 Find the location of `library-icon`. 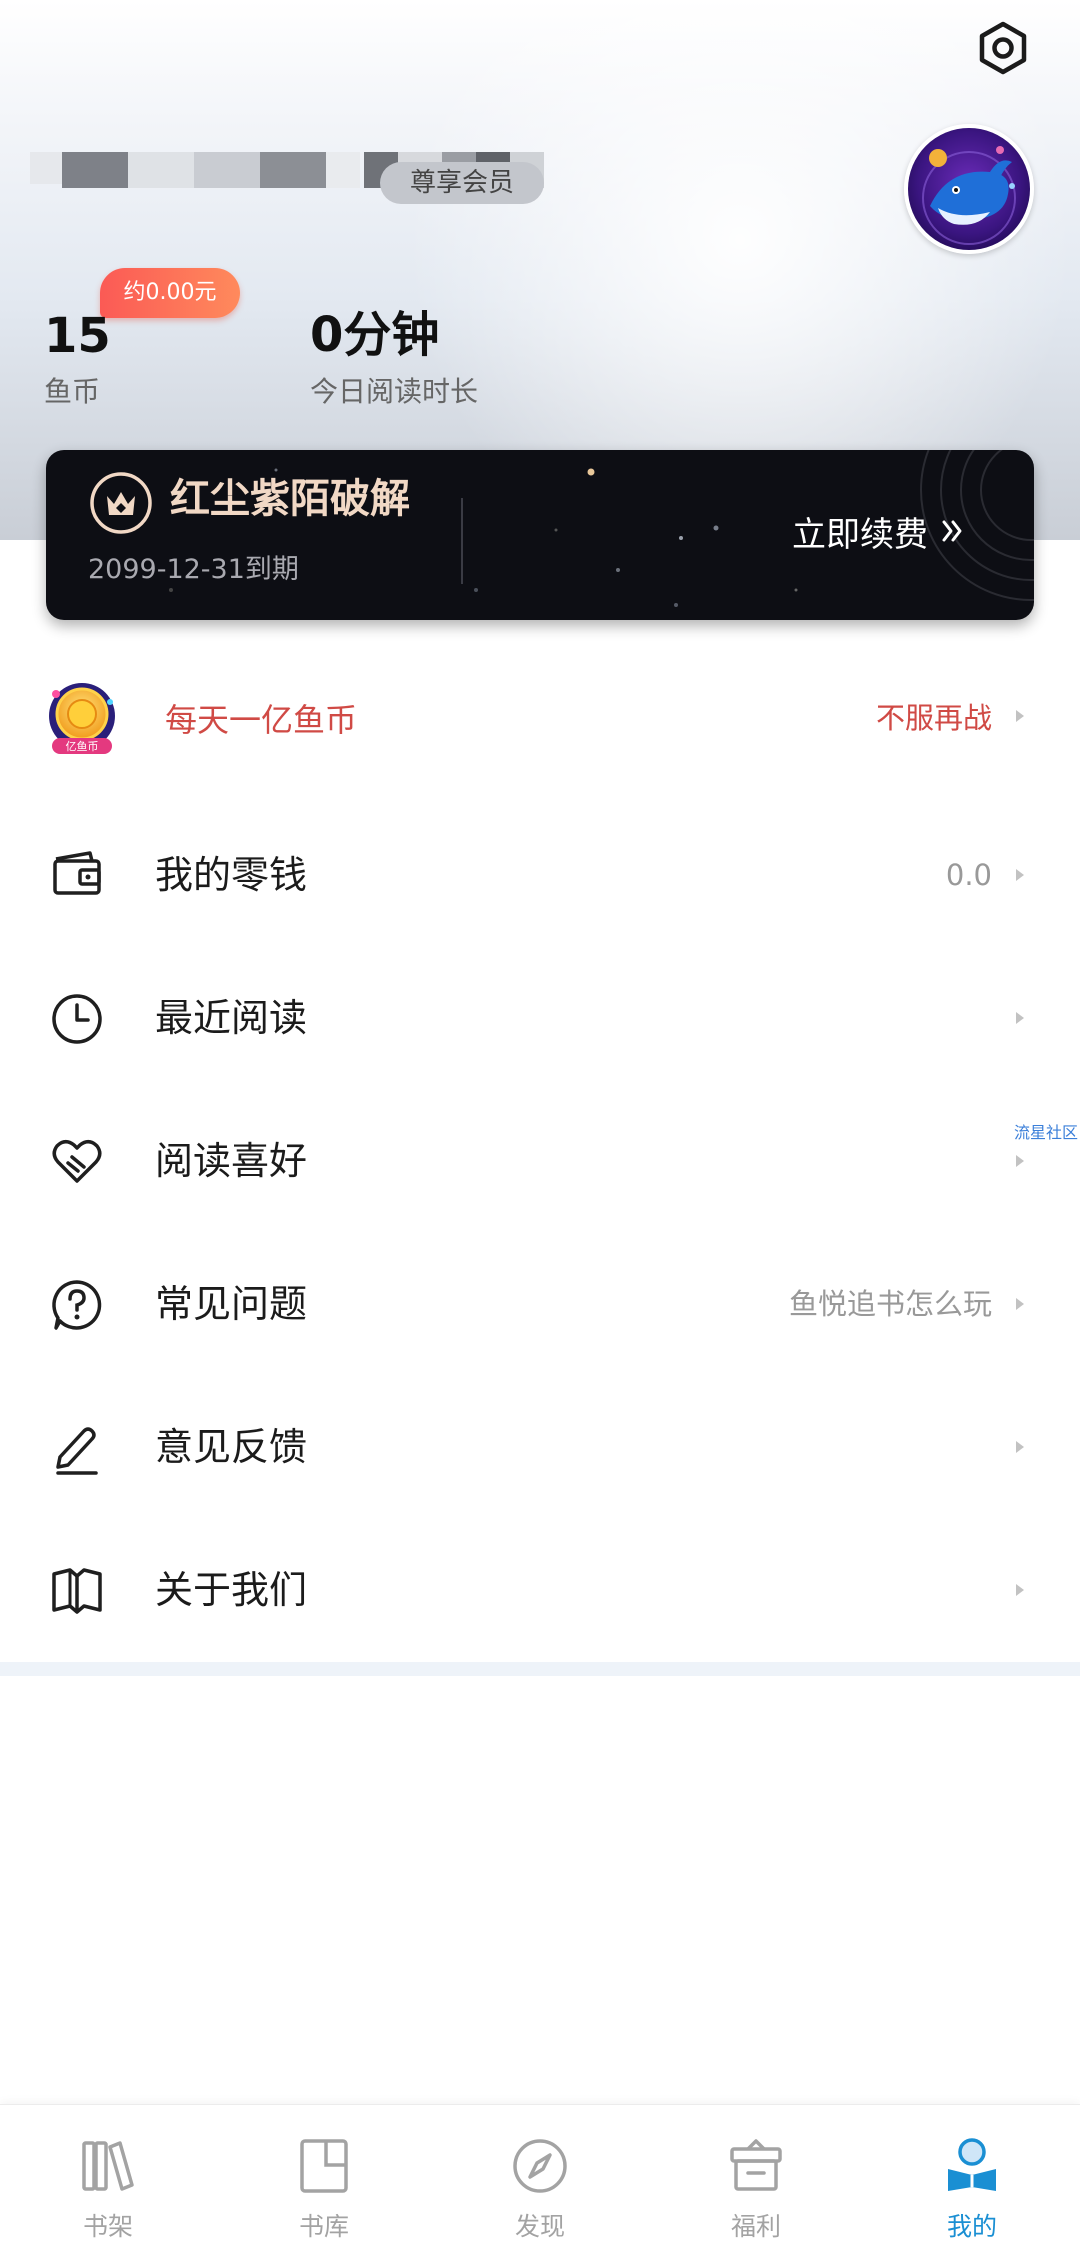

library-icon is located at coordinates (324, 2166).